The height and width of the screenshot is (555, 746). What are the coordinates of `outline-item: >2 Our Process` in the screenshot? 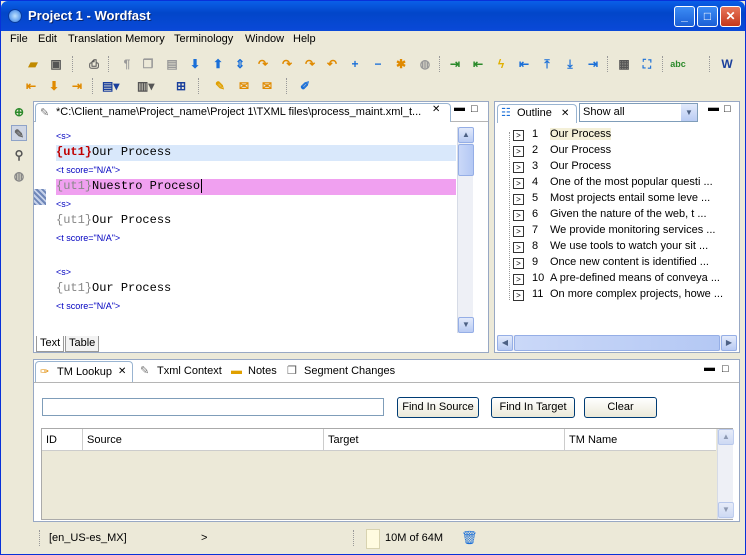 It's located at (562, 150).